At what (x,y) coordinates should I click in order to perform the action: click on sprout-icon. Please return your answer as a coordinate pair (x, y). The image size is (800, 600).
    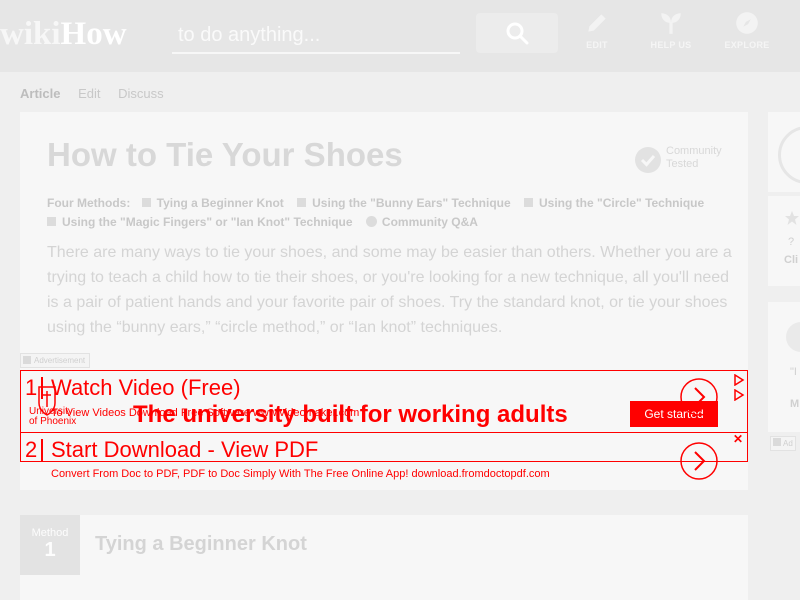
    Looking at the image, I should click on (671, 23).